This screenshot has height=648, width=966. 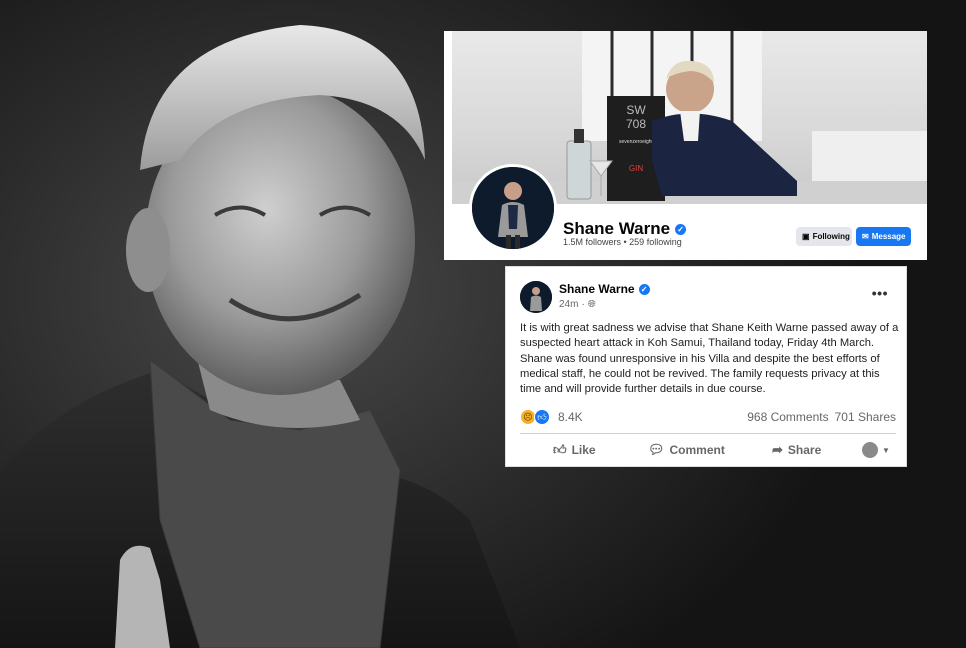 I want to click on share-arrow-icon: ➦, so click(x=777, y=449).